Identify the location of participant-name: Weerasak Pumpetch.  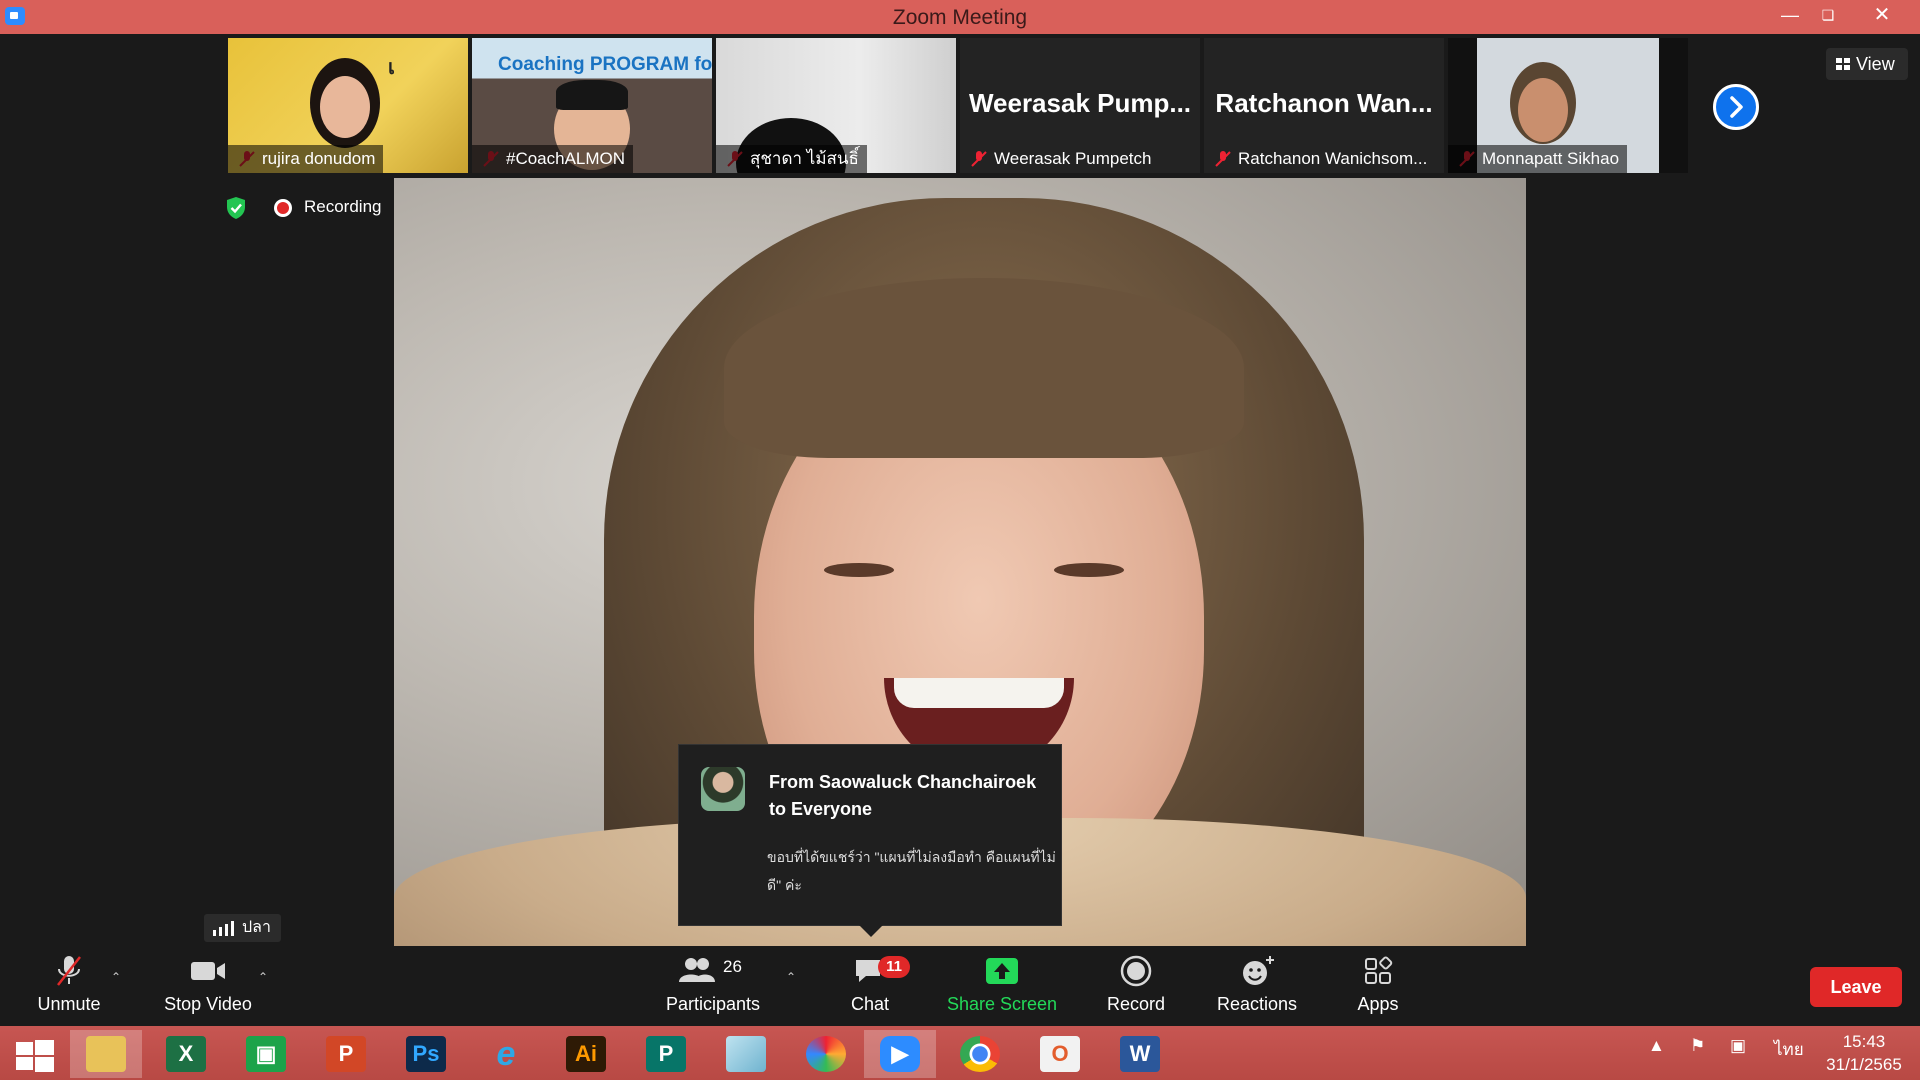
(1073, 158).